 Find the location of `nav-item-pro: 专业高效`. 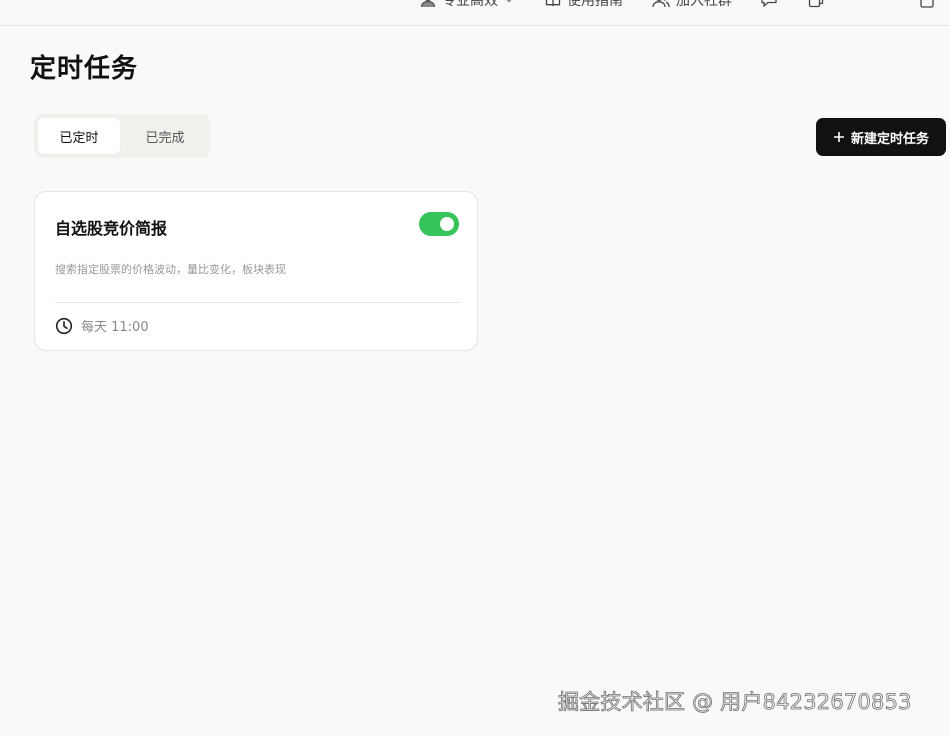

nav-item-pro: 专业高效 is located at coordinates (467, 5).